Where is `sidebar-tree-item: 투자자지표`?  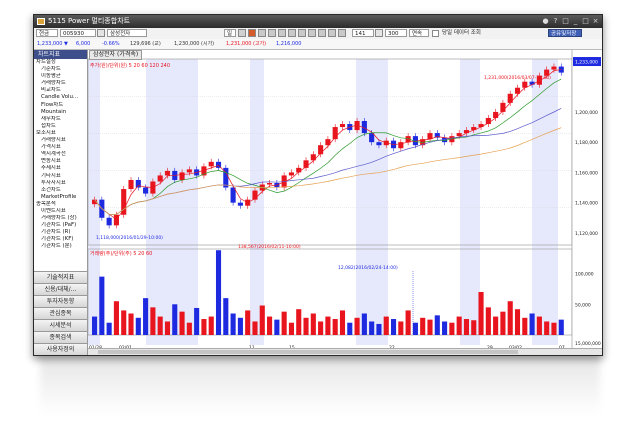 sidebar-tree-item: 투자자지표 is located at coordinates (60, 183).